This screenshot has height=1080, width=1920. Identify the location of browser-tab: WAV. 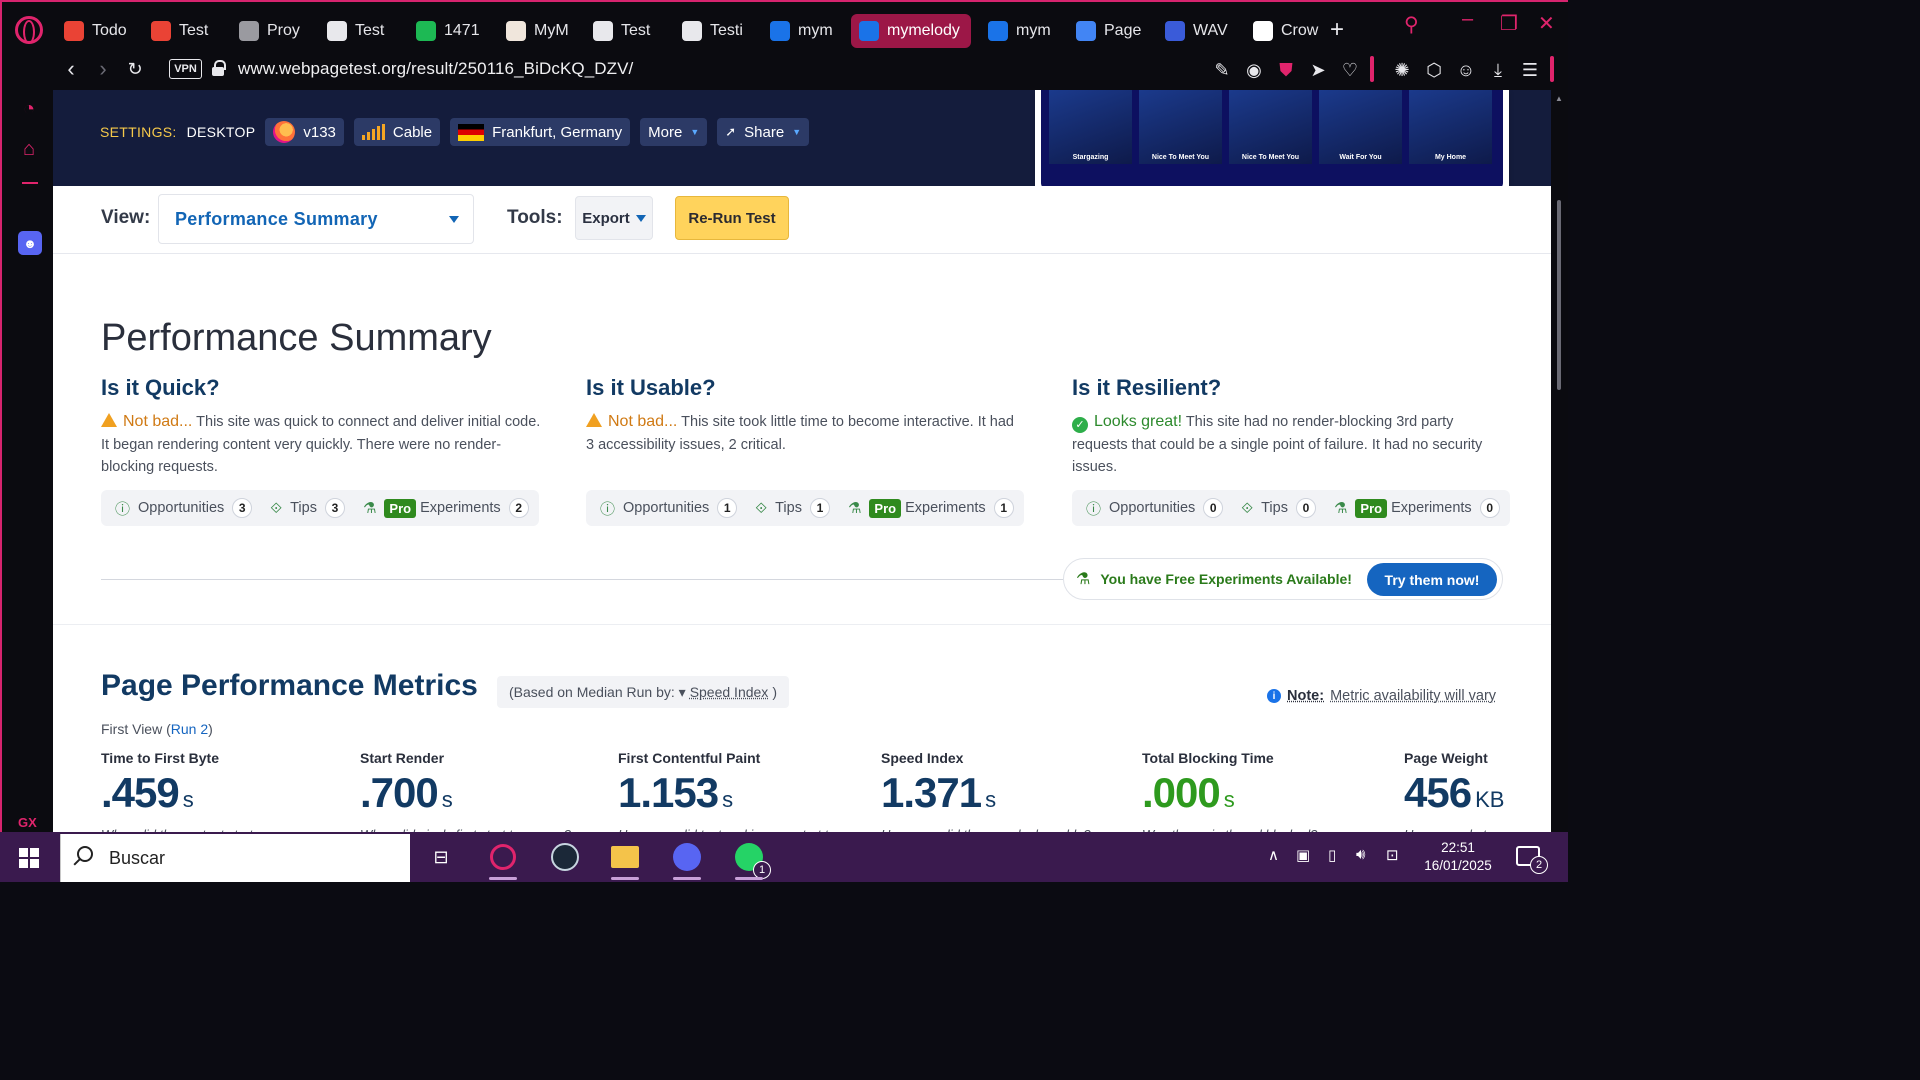
(1197, 31).